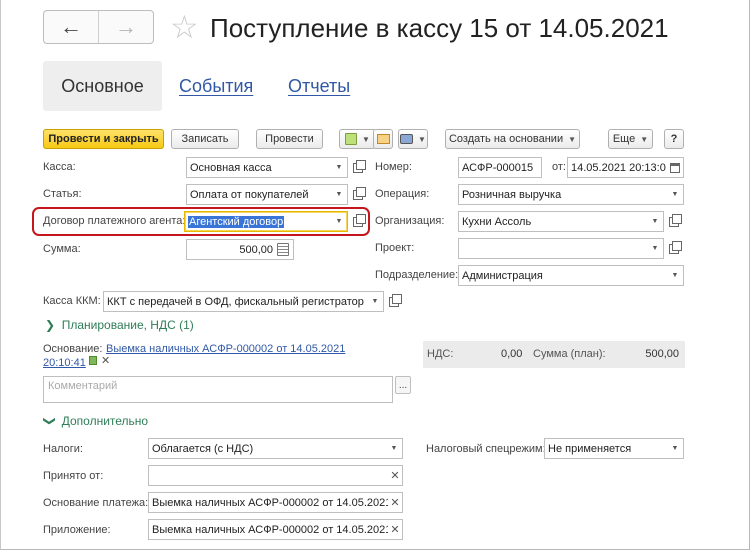  What do you see at coordinates (440, 354) in the screenshot?
I see `nds-label: НДС:` at bounding box center [440, 354].